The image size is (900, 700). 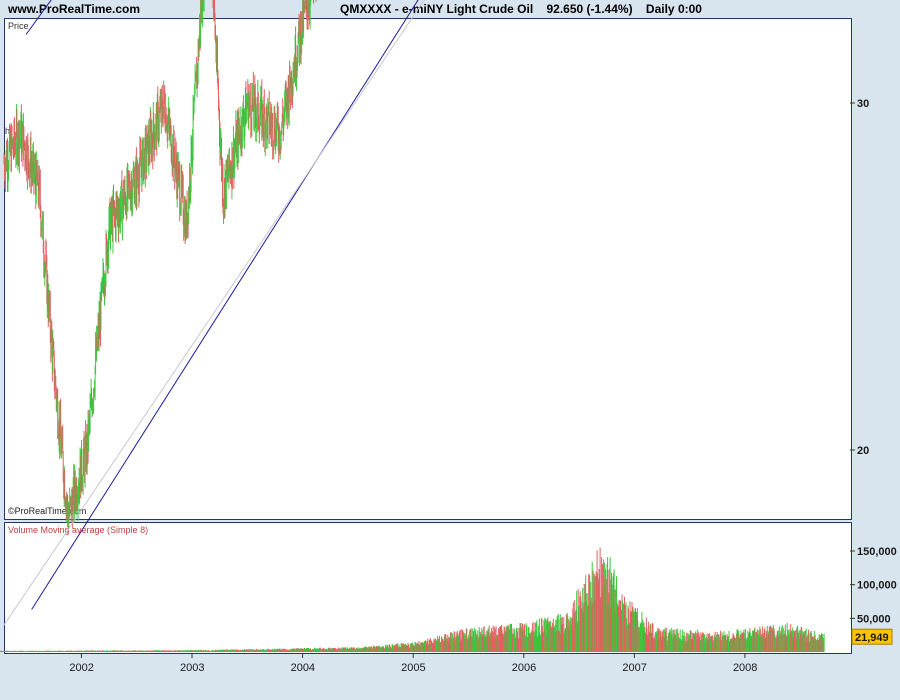 What do you see at coordinates (874, 619) in the screenshot?
I see `volume-tick-label: 50,000` at bounding box center [874, 619].